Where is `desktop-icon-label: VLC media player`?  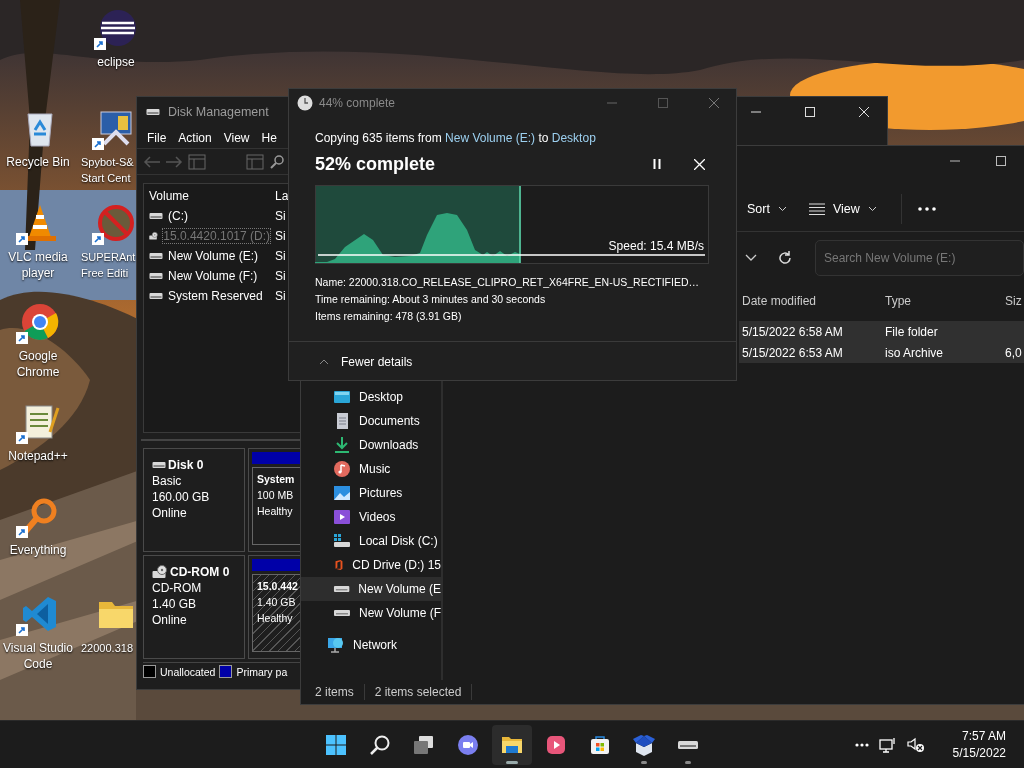 desktop-icon-label: VLC media player is located at coordinates (38, 265).